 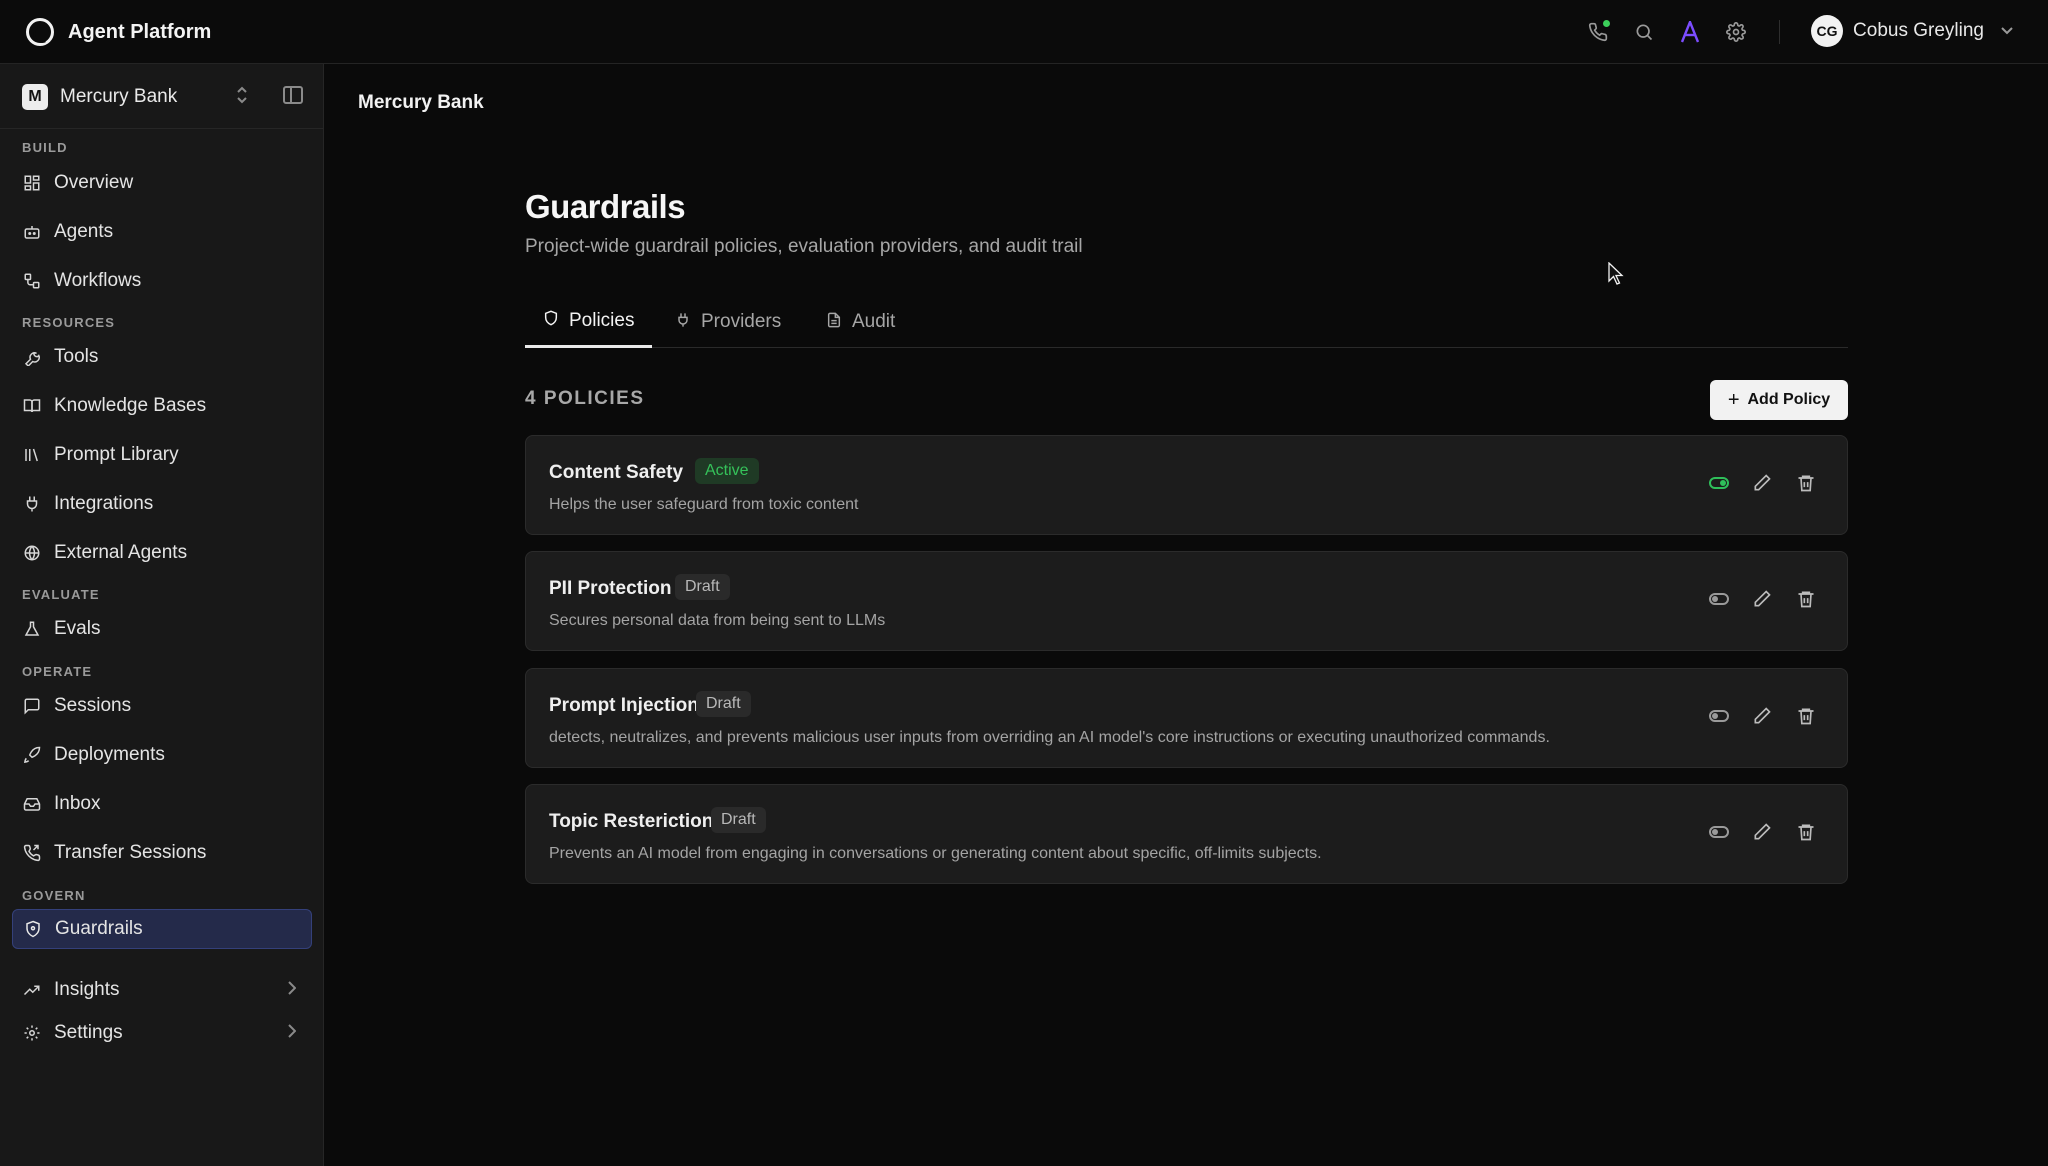 I want to click on wrench-icon, so click(x=32, y=357).